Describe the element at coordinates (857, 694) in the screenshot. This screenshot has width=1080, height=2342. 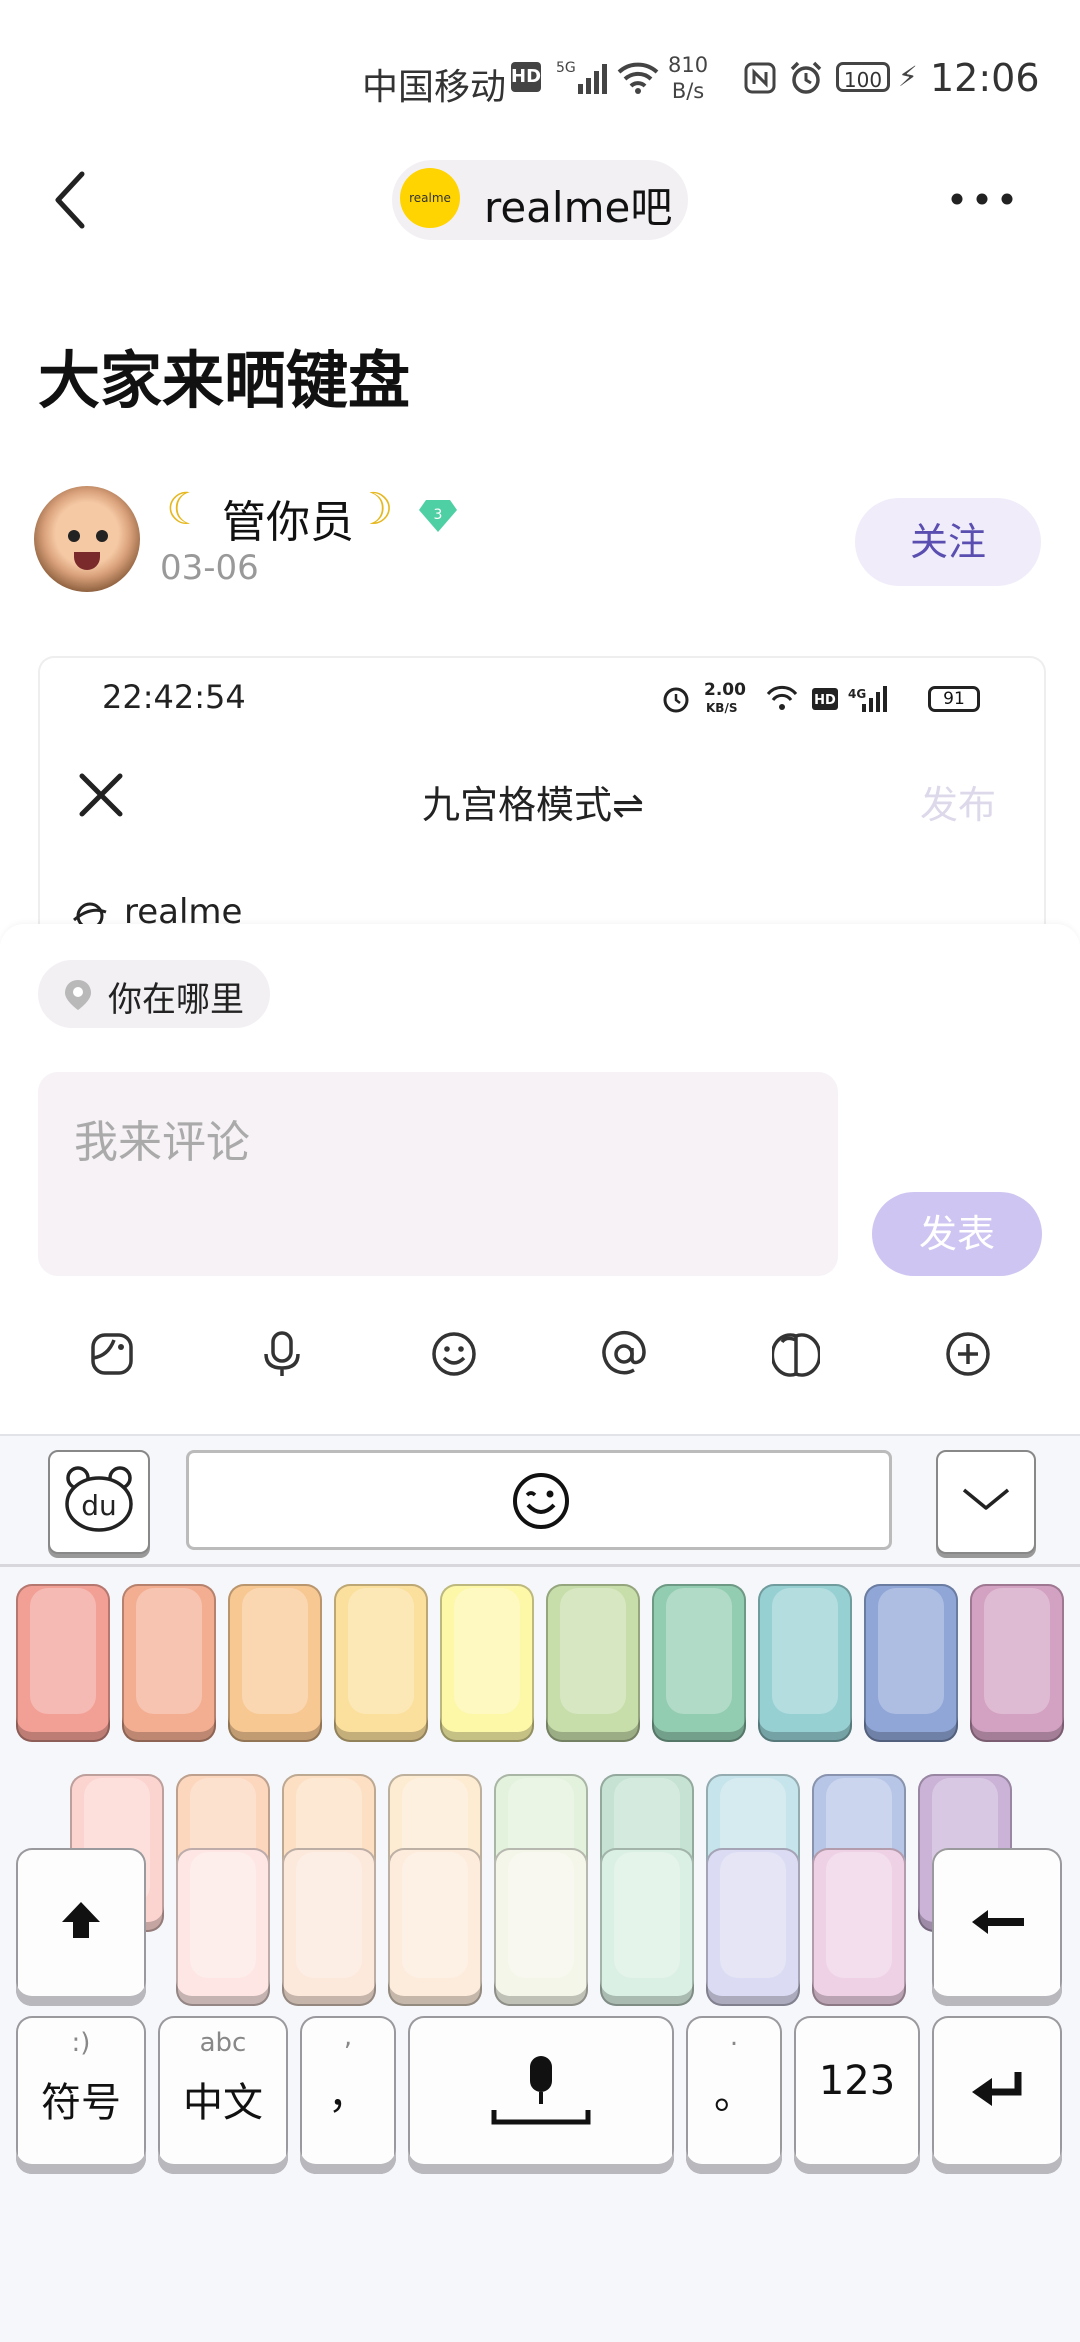
I see `svg-text: 4G` at that location.